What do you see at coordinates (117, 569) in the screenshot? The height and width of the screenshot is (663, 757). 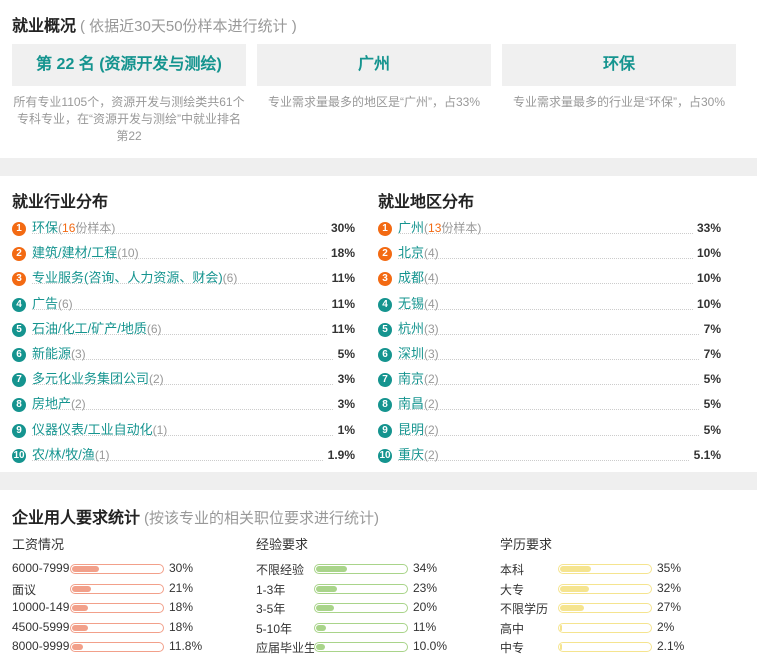 I see `salary-progress-bar` at bounding box center [117, 569].